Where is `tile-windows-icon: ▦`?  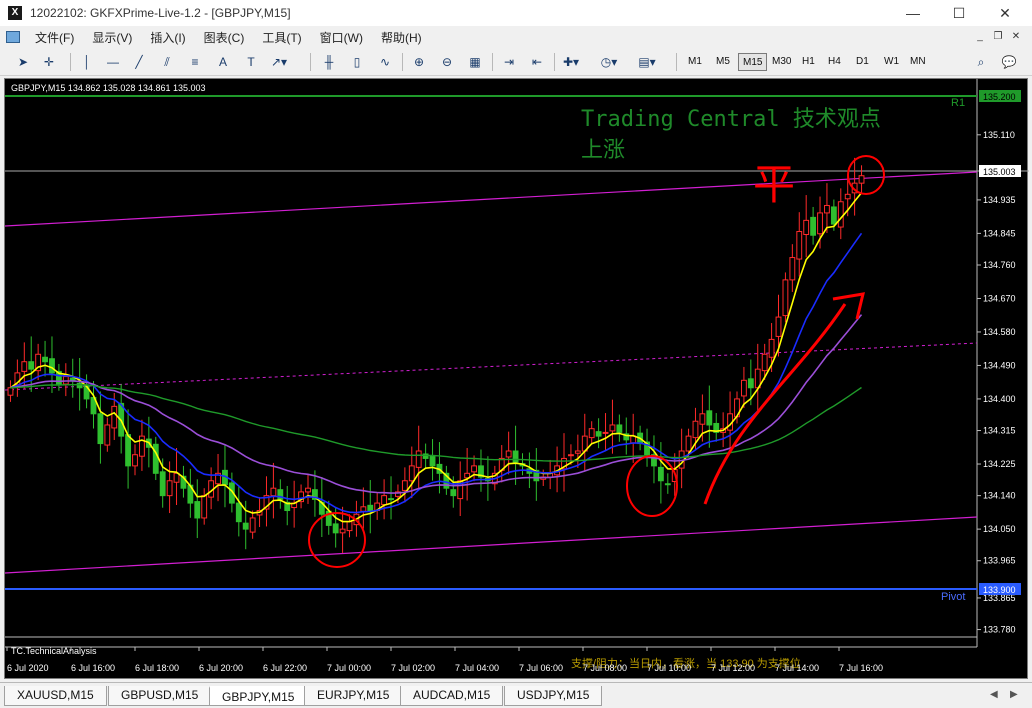 tile-windows-icon: ▦ is located at coordinates (475, 62).